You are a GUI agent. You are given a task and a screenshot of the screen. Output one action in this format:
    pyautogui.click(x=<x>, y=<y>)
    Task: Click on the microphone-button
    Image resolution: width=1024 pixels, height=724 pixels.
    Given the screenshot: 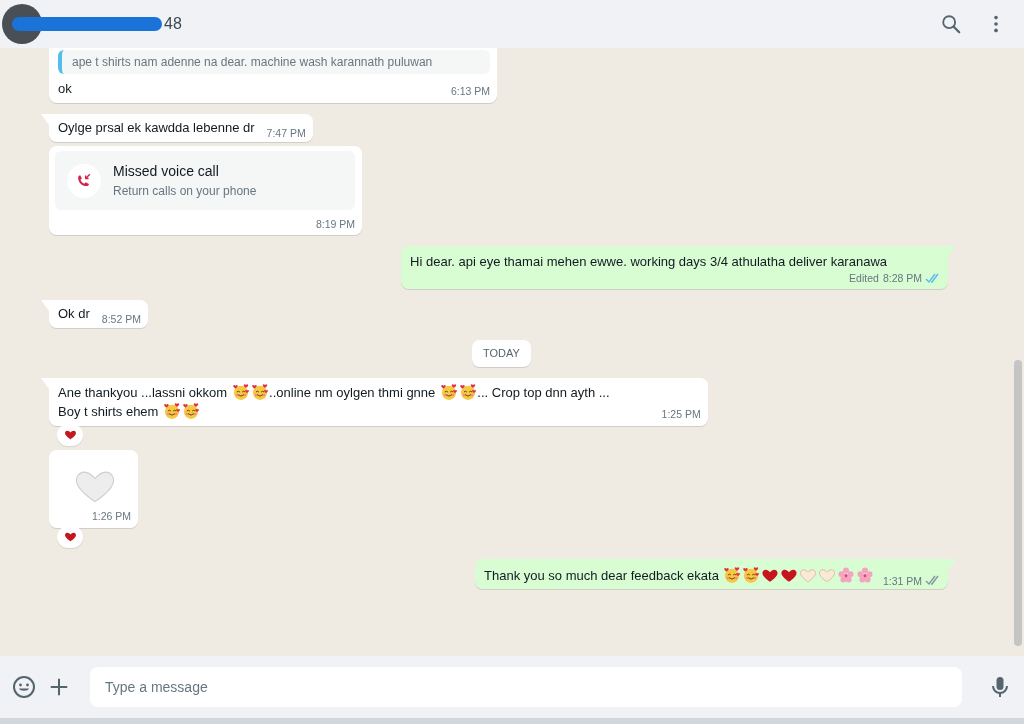 What is the action you would take?
    pyautogui.click(x=1000, y=687)
    